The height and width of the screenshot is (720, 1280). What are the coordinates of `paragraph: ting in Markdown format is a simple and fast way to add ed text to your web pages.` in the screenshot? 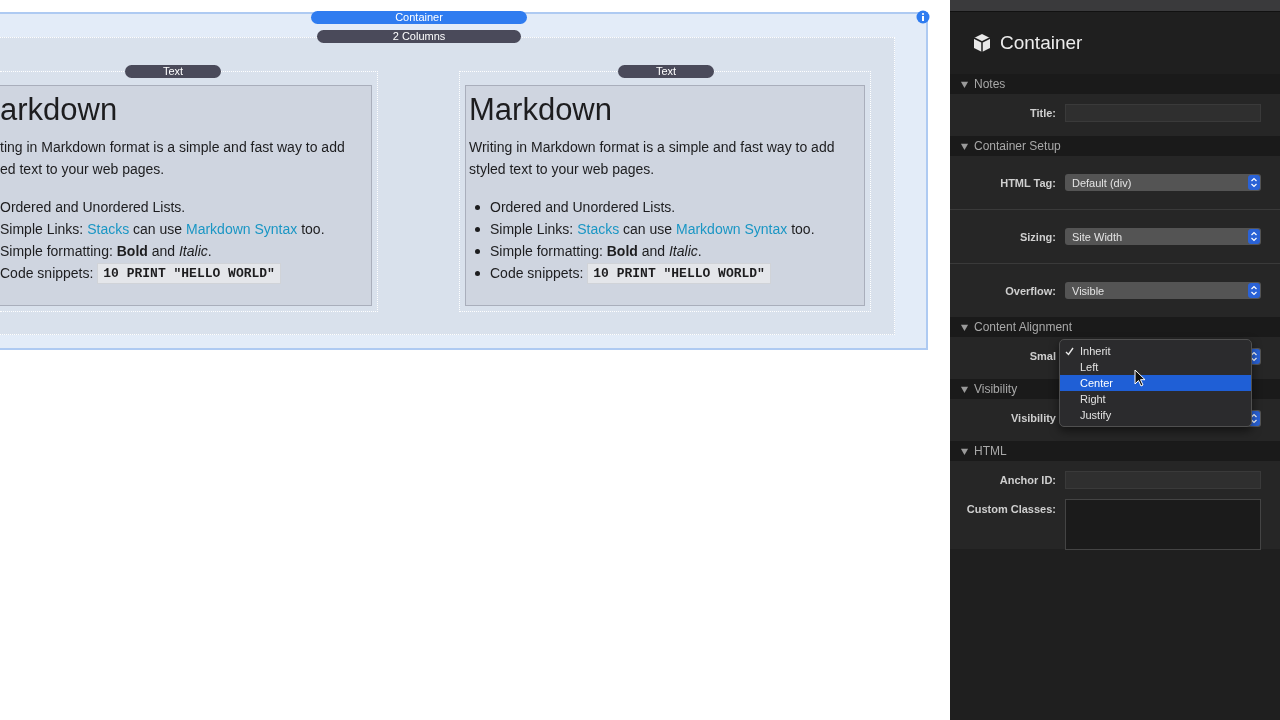 It's located at (173, 158).